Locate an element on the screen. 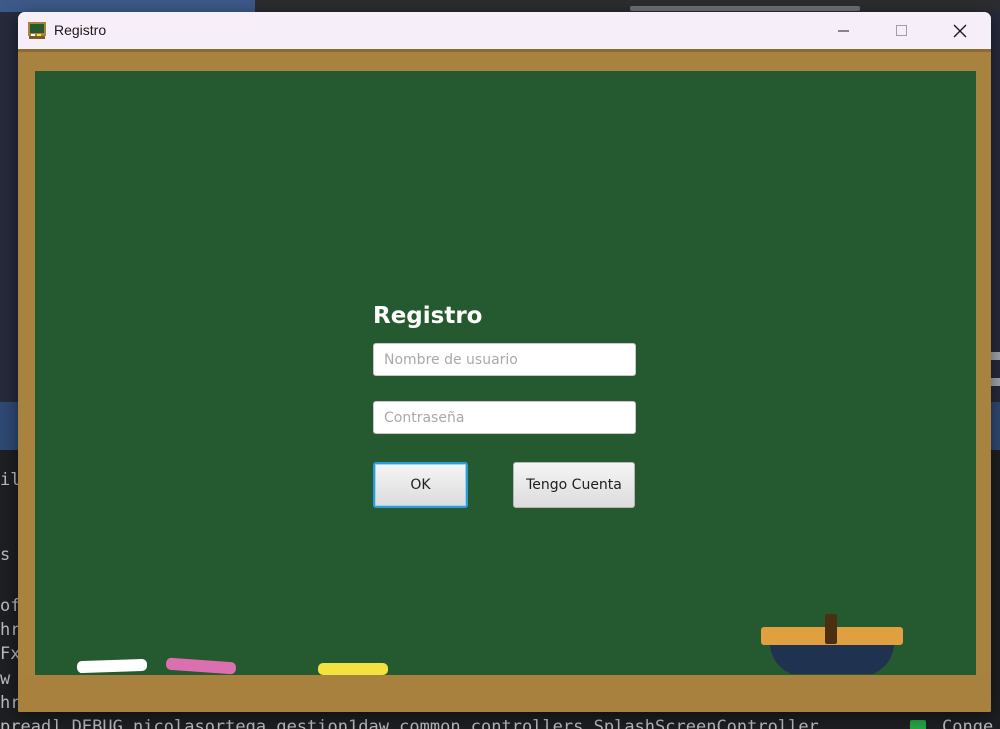  username-input is located at coordinates (504, 359).